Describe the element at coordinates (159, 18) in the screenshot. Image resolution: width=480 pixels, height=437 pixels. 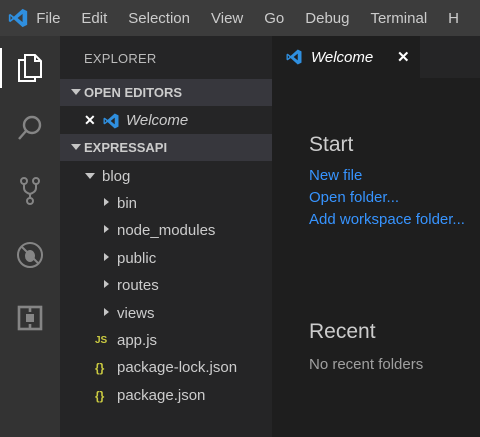
I see `menu-selection: Selection` at that location.